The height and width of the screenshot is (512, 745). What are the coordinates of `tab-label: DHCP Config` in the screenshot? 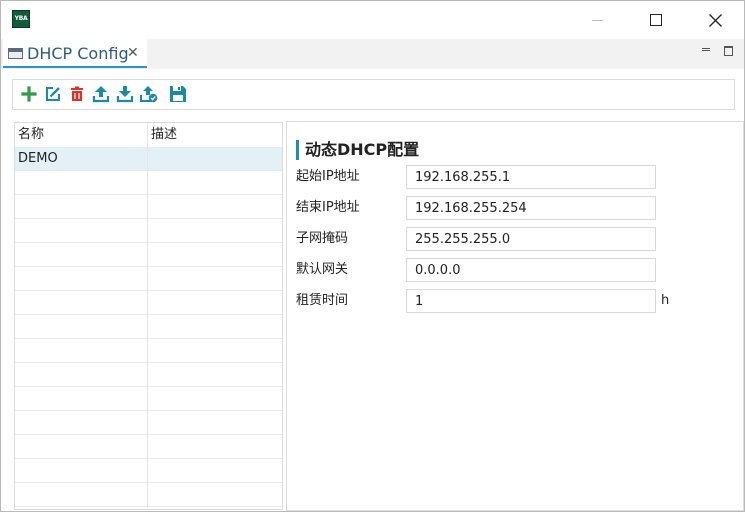 It's located at (78, 53).